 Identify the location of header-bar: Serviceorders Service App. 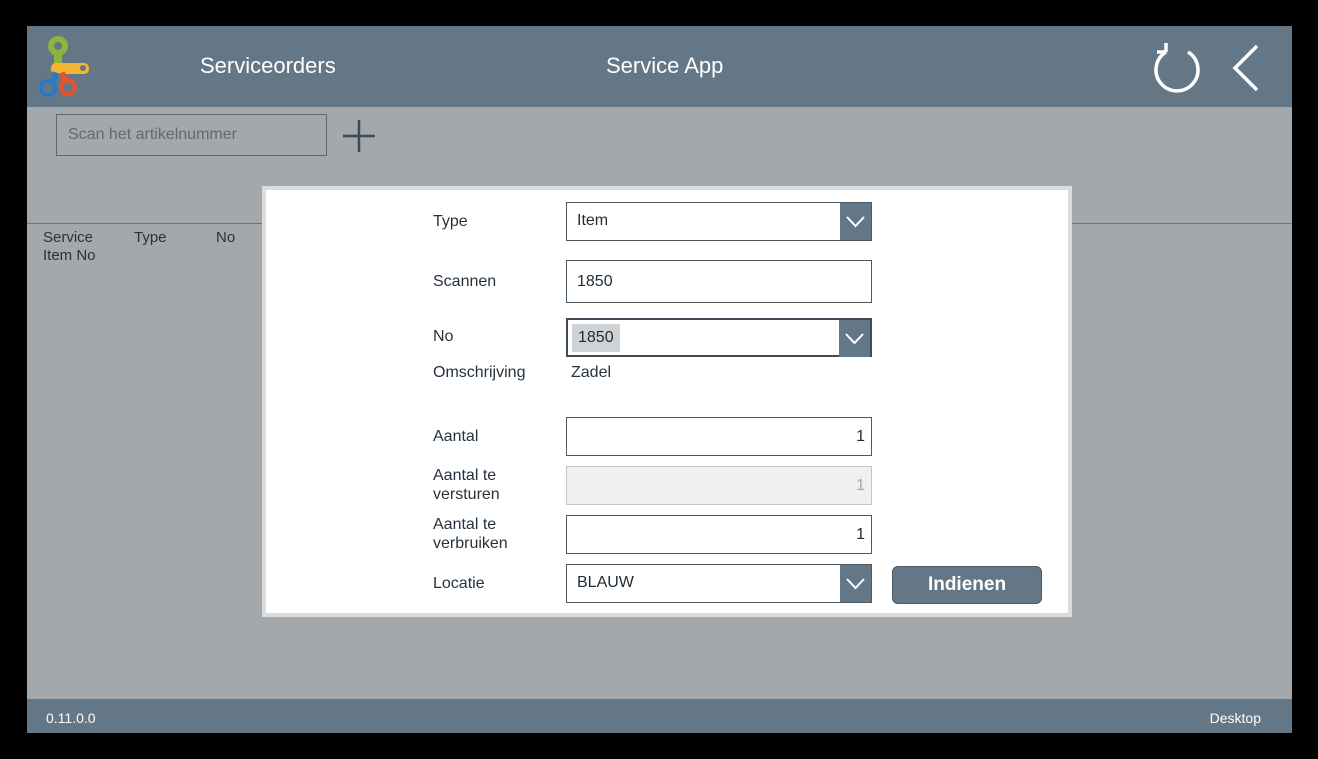
(659, 66).